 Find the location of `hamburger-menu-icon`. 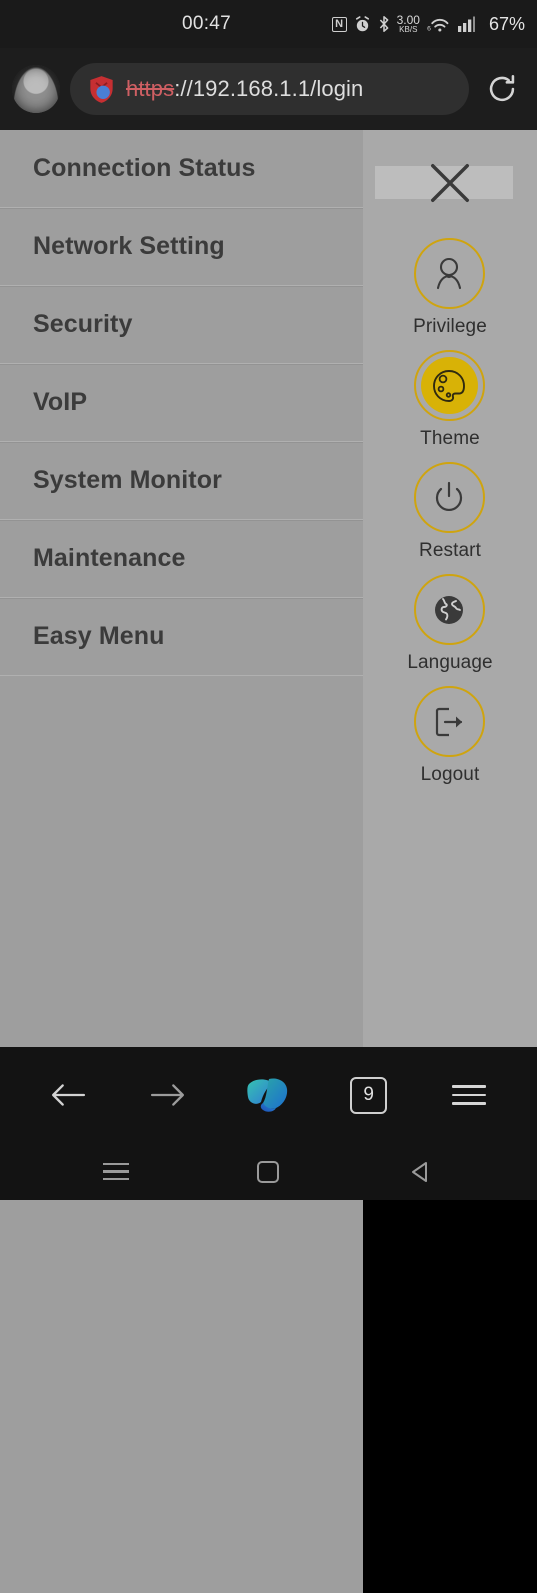

hamburger-menu-icon is located at coordinates (468, 1095).